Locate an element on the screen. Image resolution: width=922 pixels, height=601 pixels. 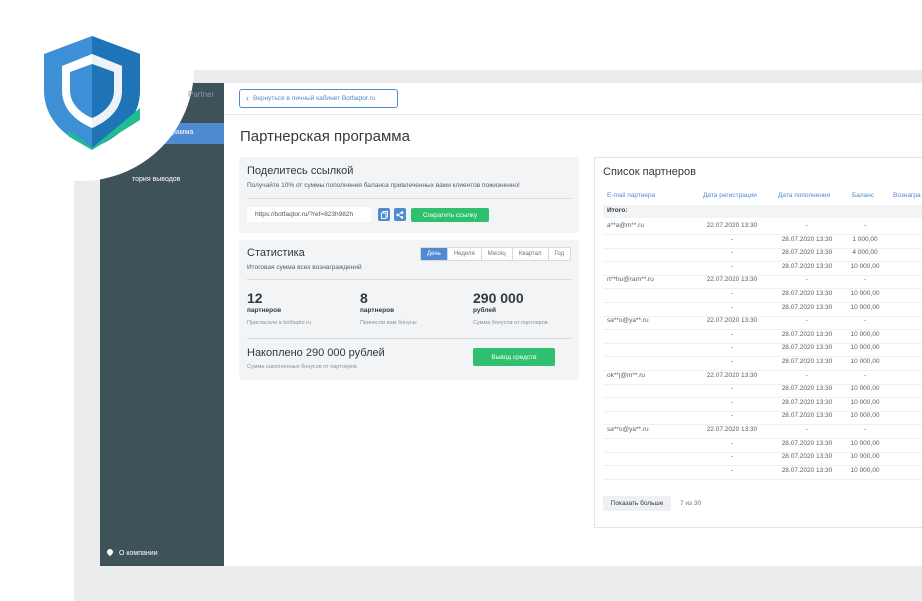
table-cell: 4 000,00 is located at coordinates (865, 253).